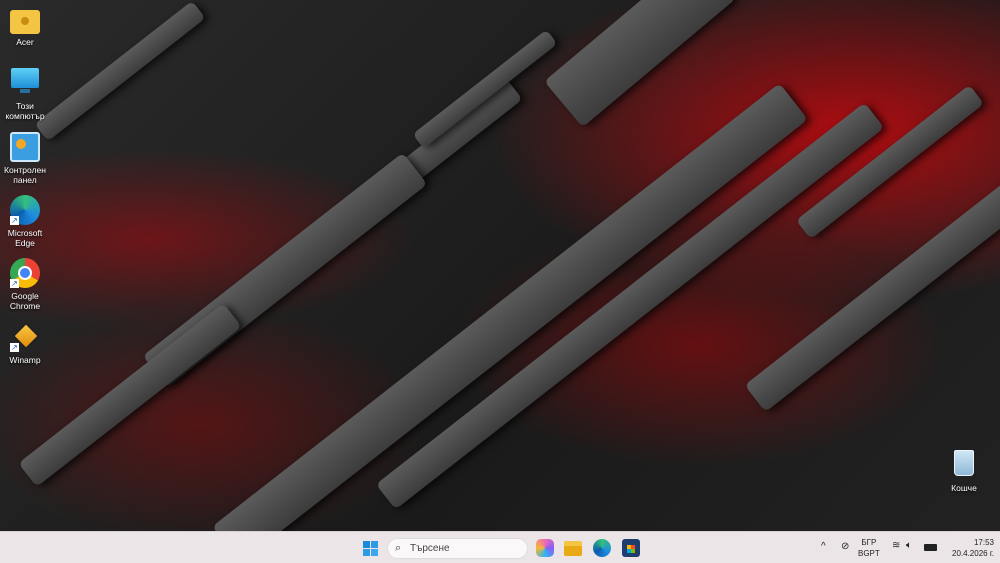 This screenshot has height=563, width=1000. I want to click on folder-user-icon, so click(25, 22).